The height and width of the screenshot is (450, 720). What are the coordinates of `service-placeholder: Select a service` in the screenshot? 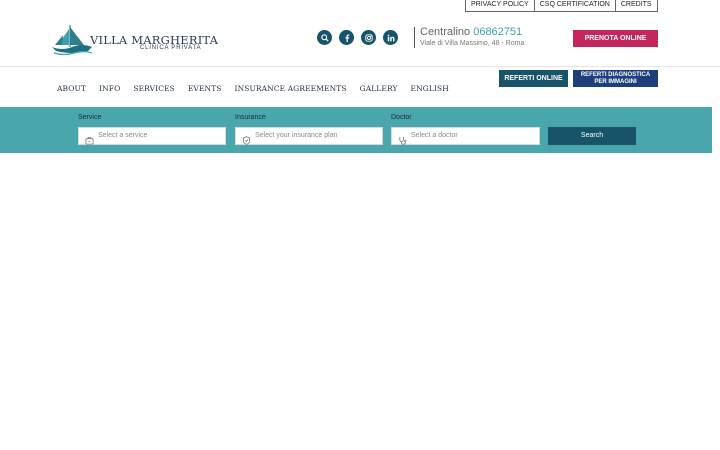 It's located at (123, 135).